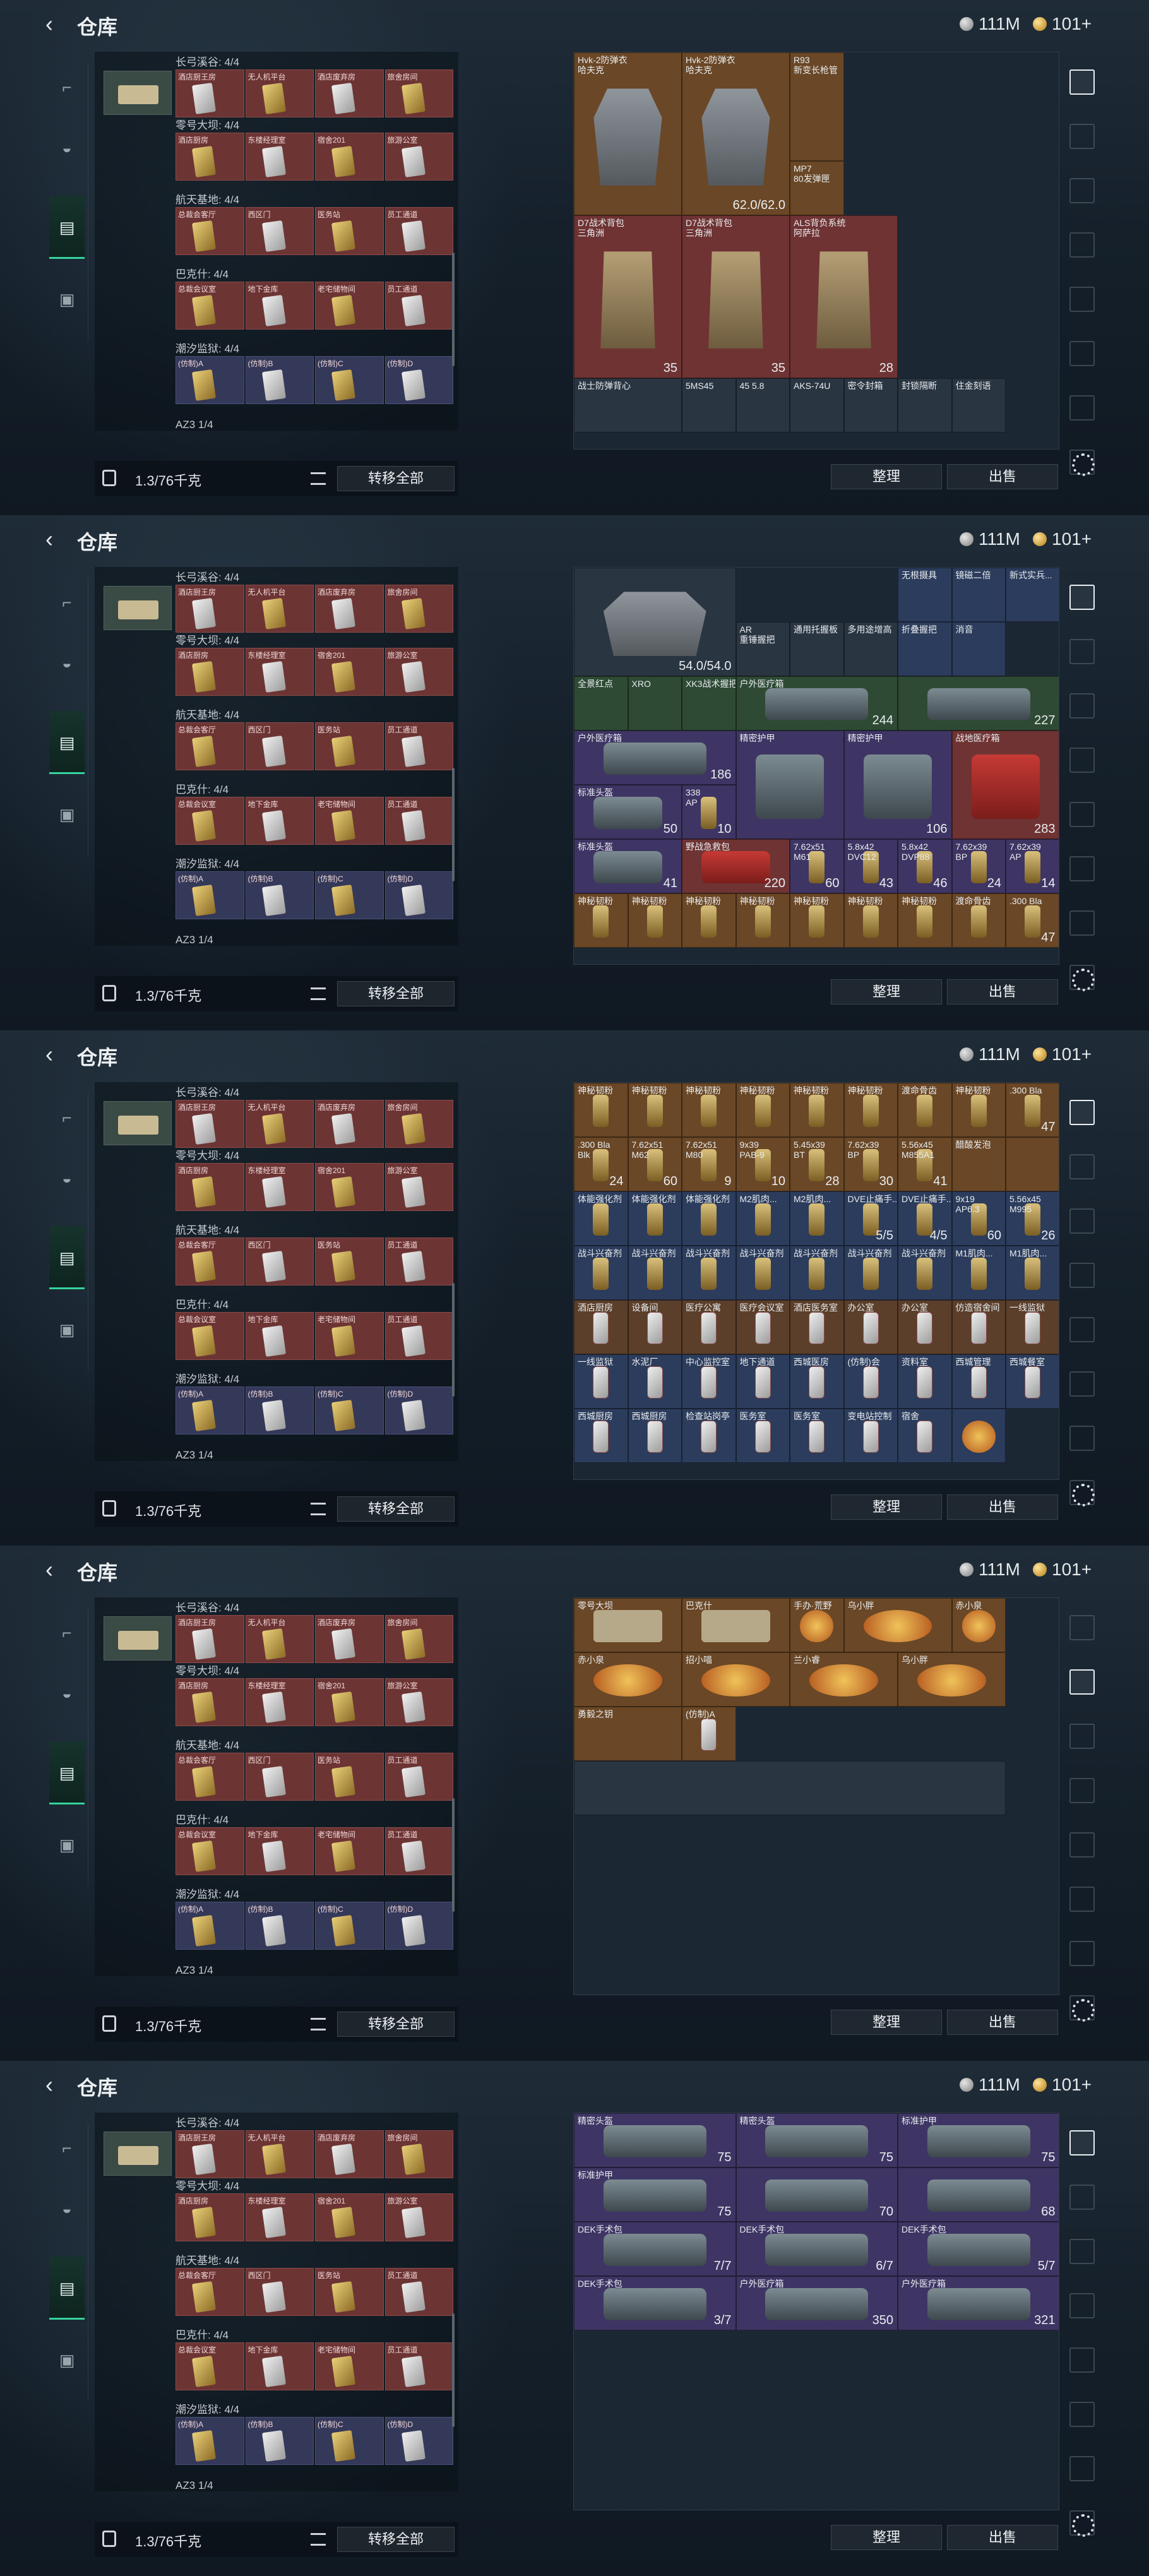 Image resolution: width=1149 pixels, height=2576 pixels. Describe the element at coordinates (628, 133) in the screenshot. I see `inventory-item: Hvk-2防弹衣 哈夫克` at that location.